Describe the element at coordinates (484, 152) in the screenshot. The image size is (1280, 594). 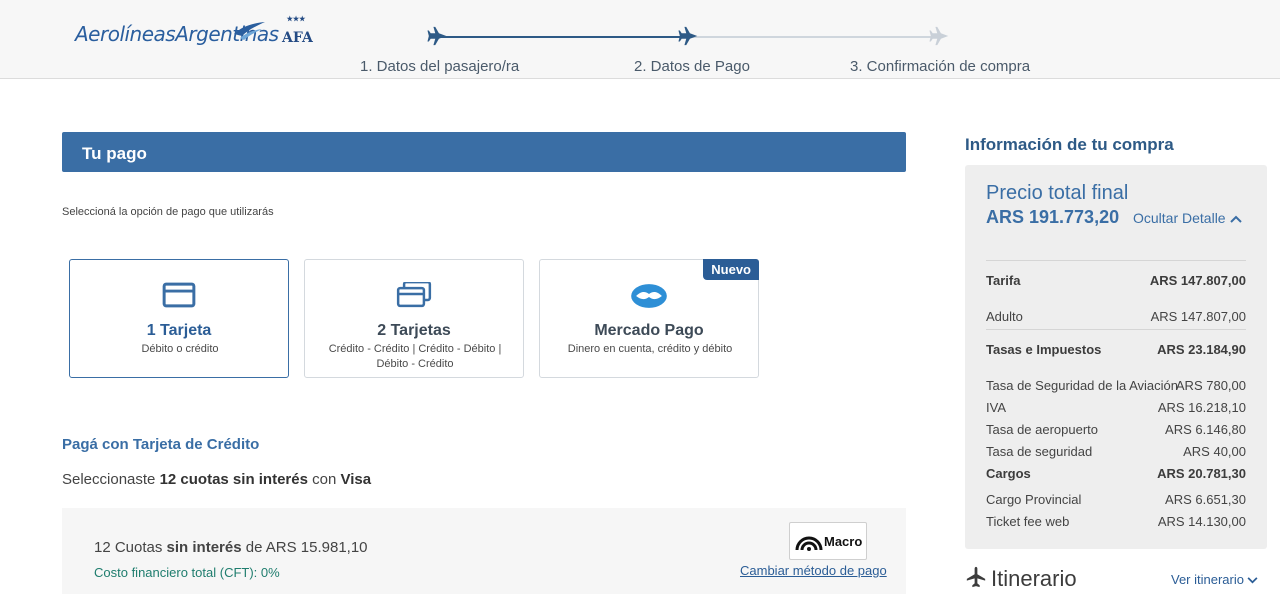
I see `section-header: Tu pago` at that location.